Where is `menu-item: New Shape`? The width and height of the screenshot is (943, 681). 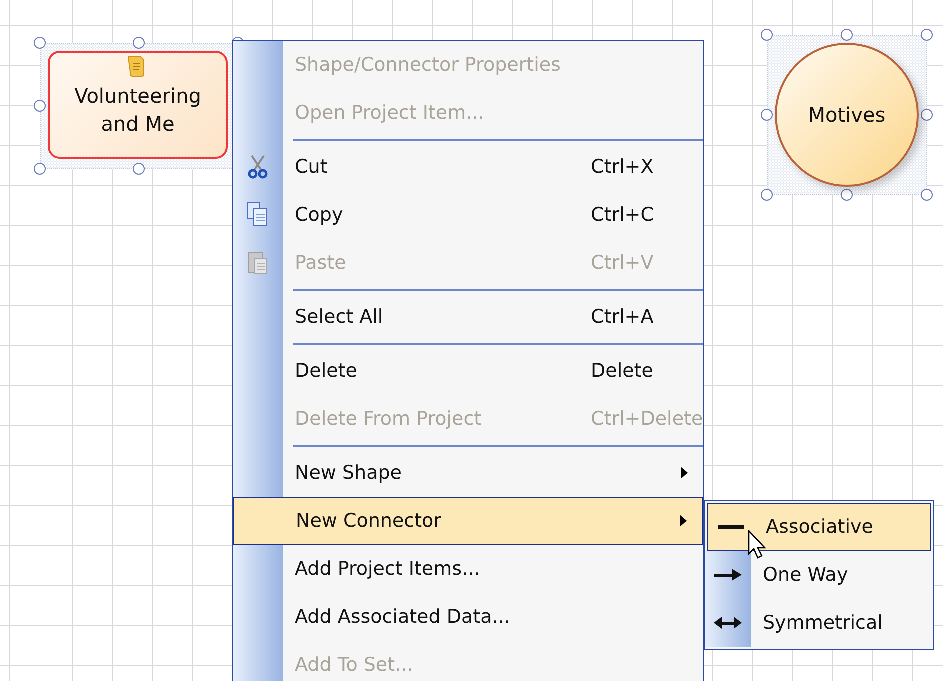
menu-item: New Shape is located at coordinates (468, 473).